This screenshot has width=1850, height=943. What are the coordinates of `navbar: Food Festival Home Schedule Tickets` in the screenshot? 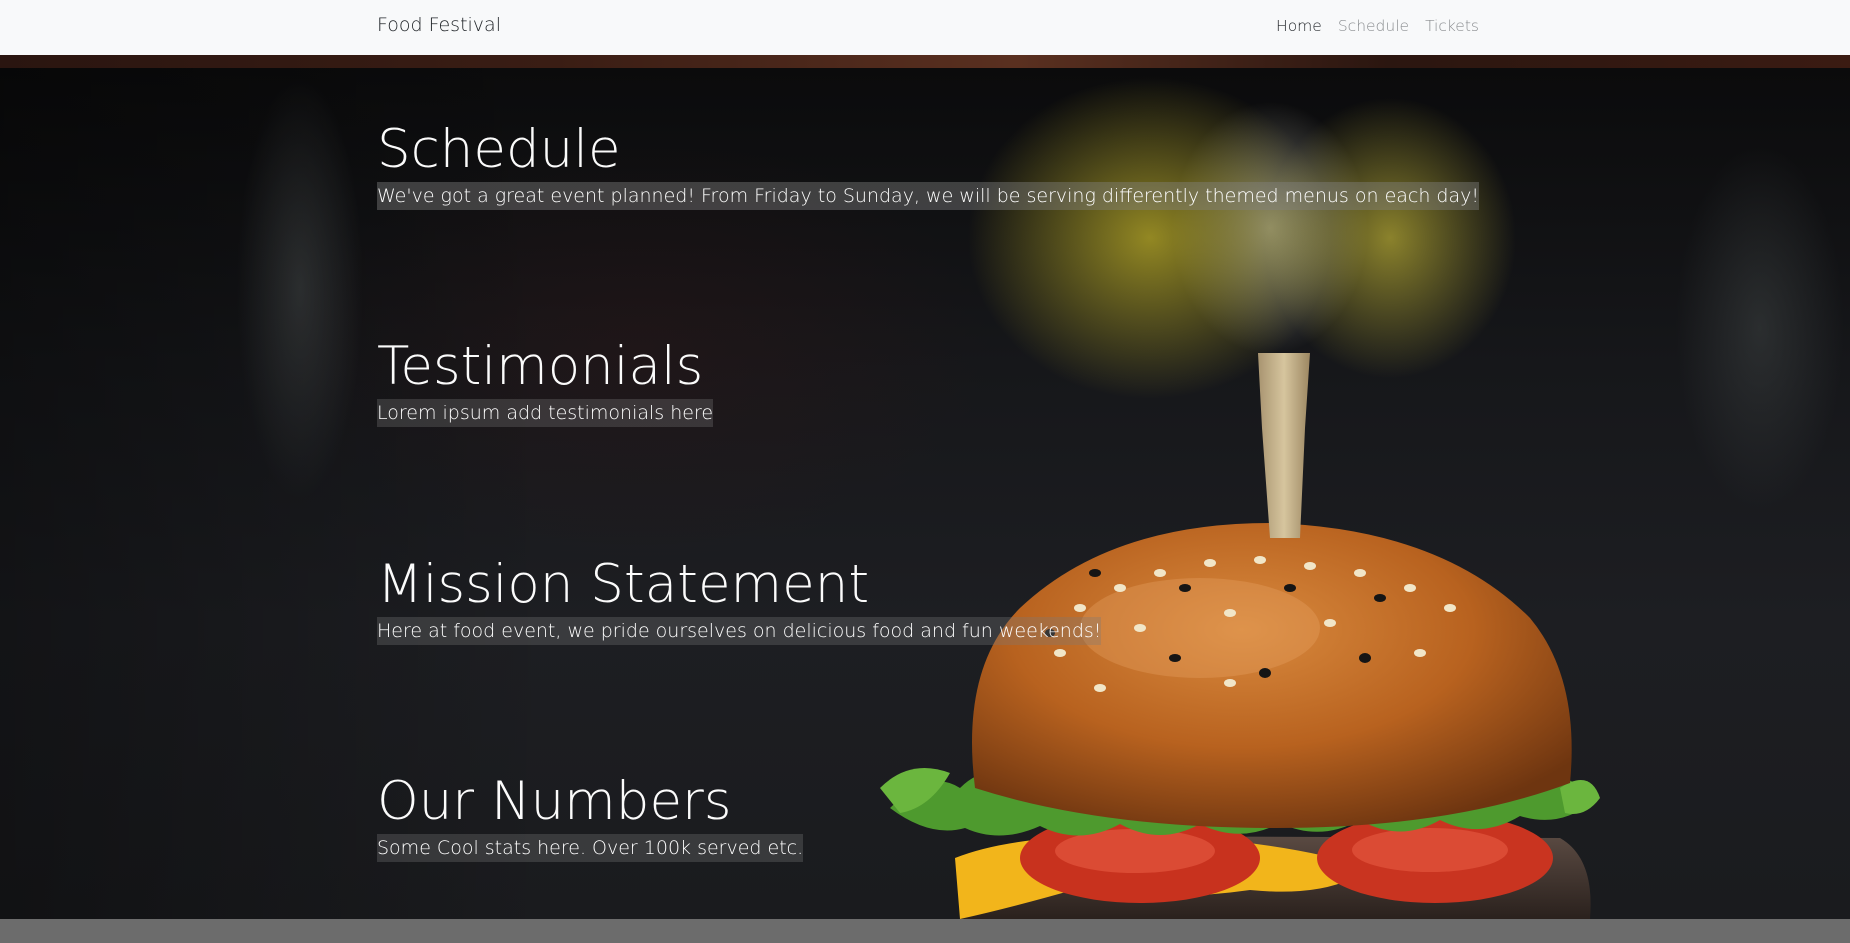 It's located at (925, 27).